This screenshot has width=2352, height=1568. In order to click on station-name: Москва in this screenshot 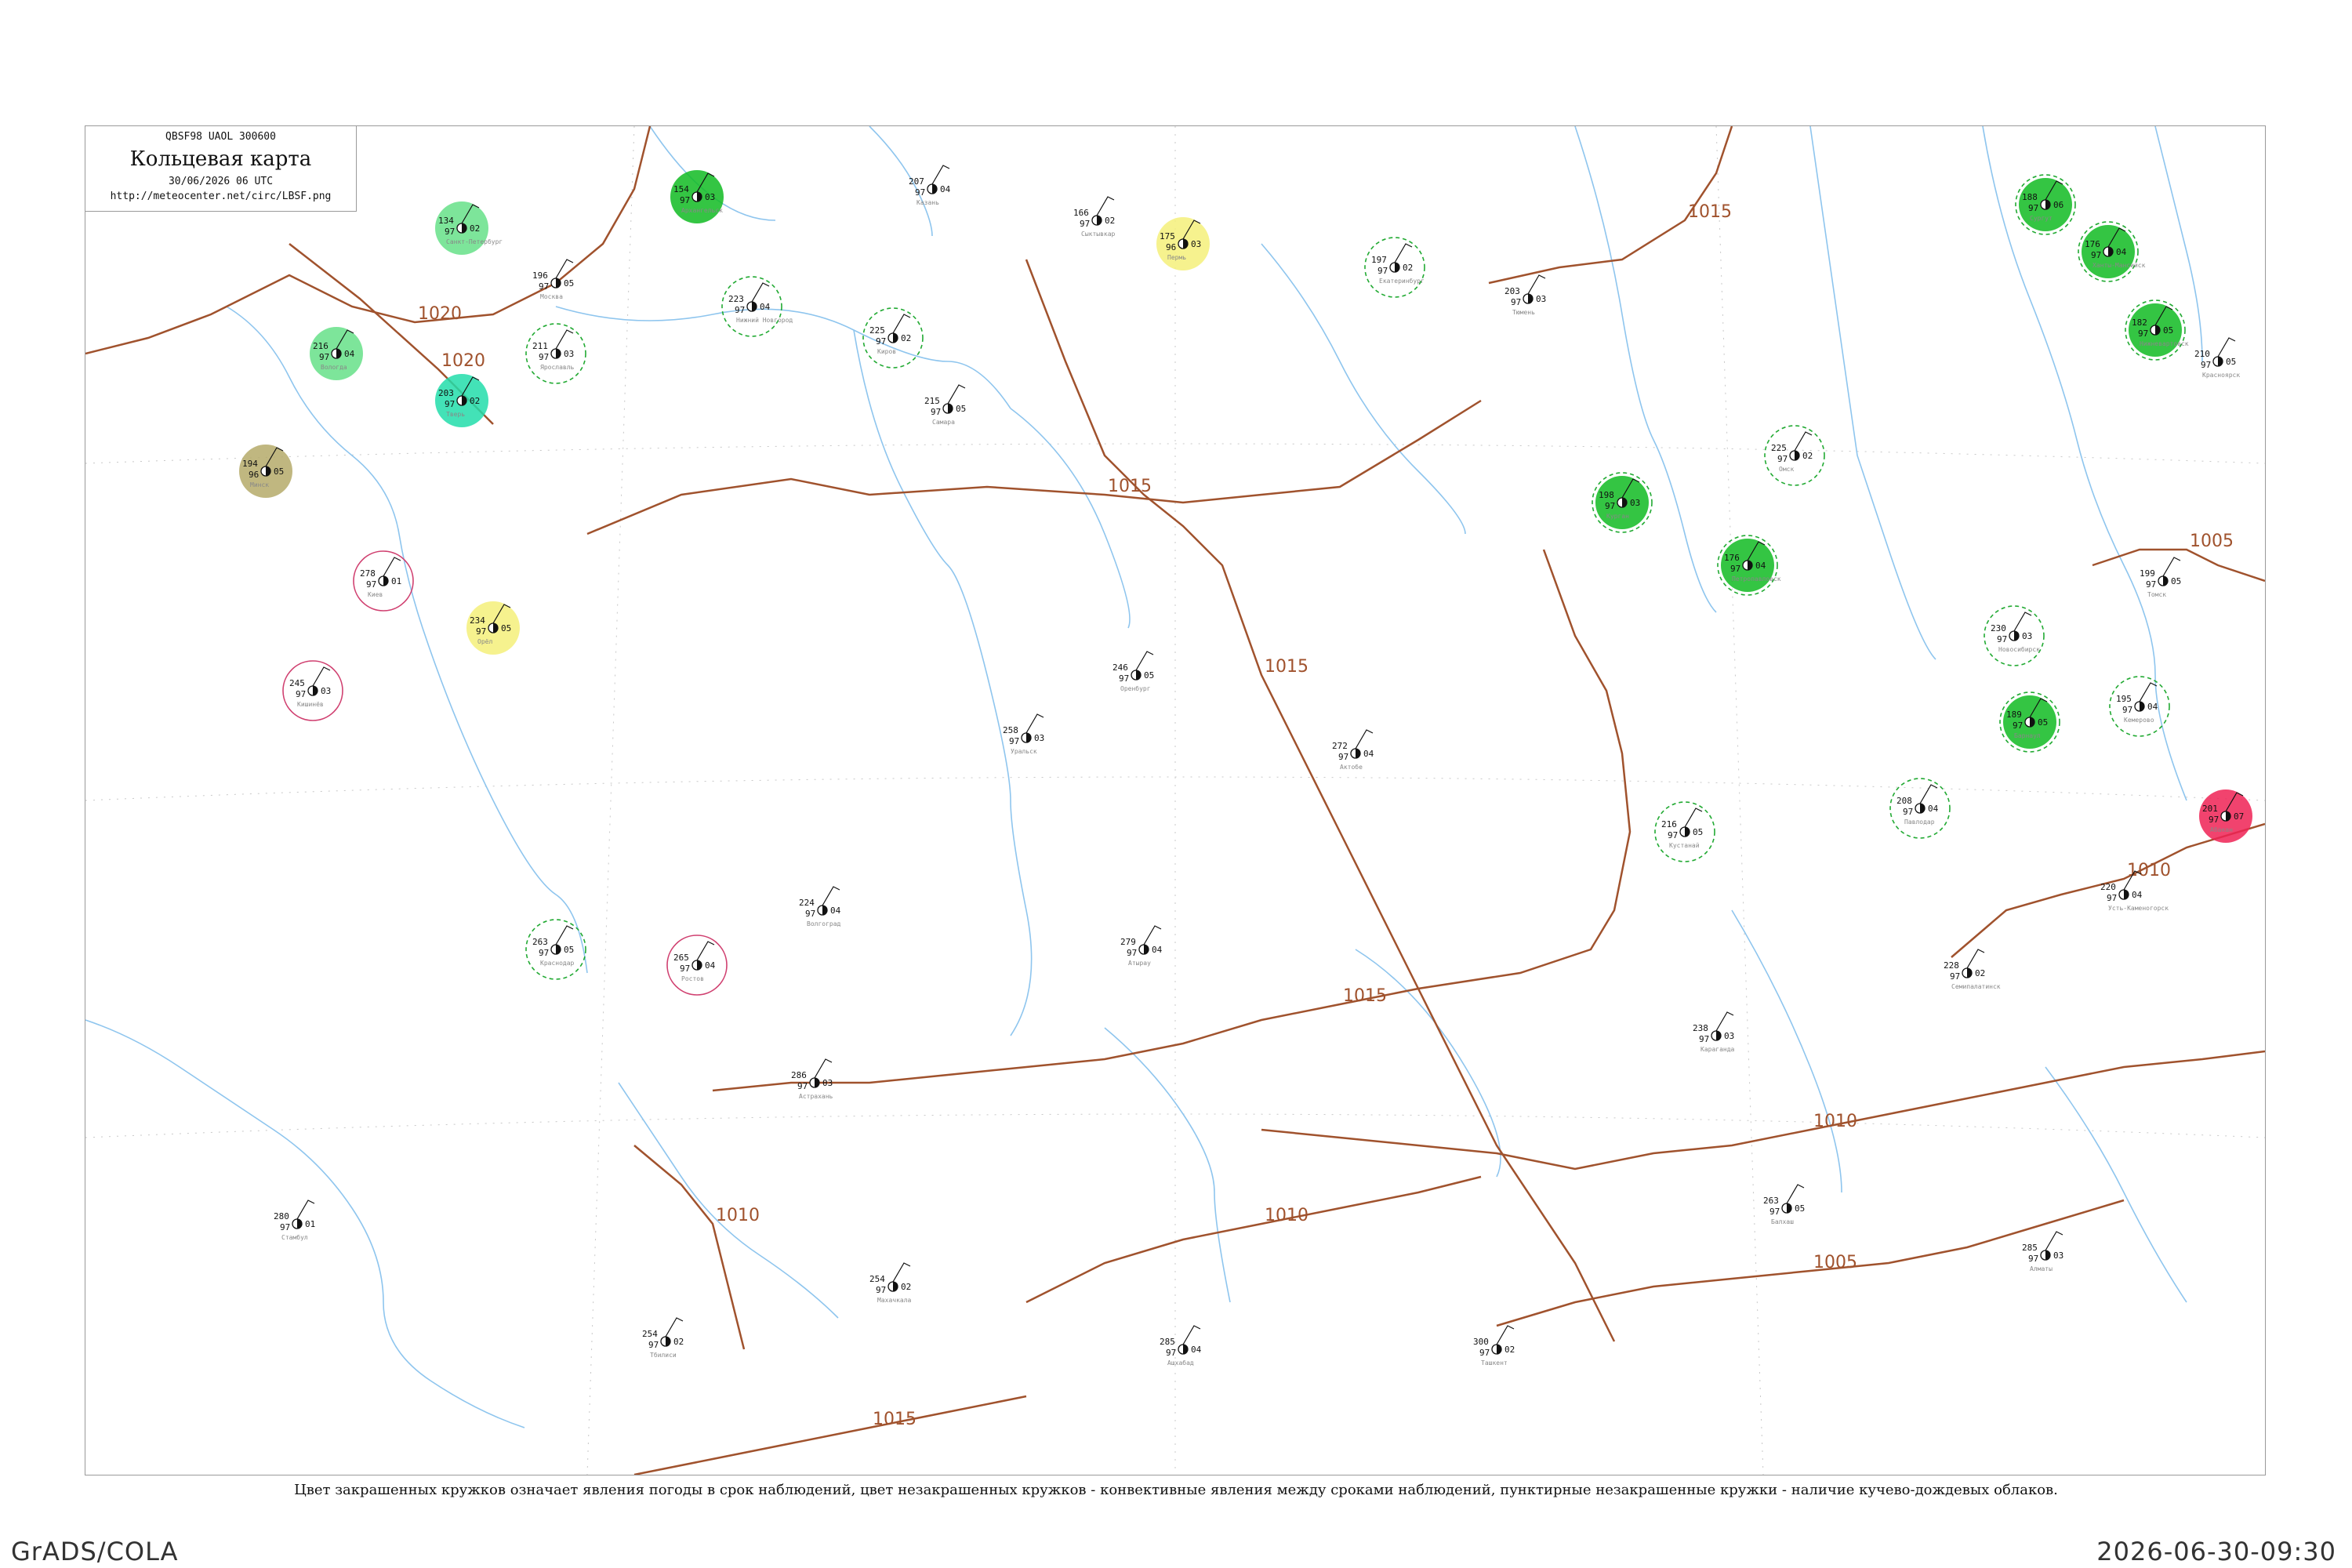, I will do `click(551, 296)`.